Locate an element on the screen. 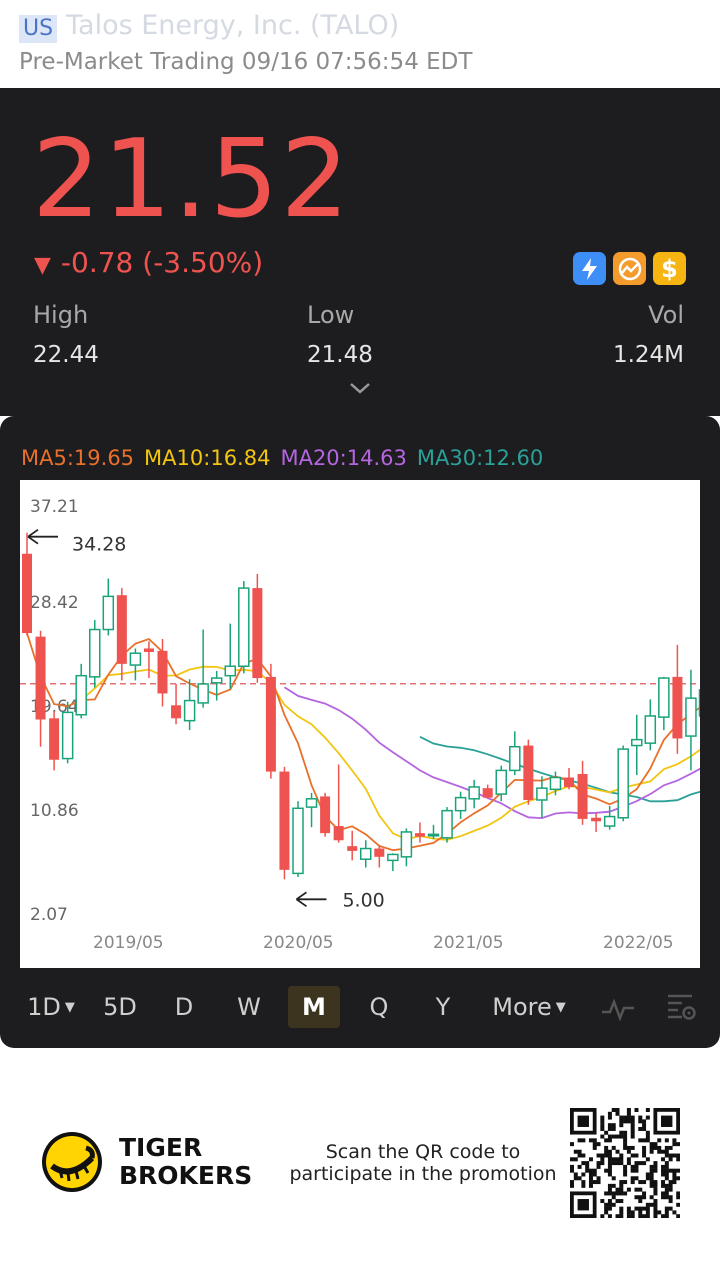 The width and height of the screenshot is (720, 1278). ma-legend: MA5:19.65 MA10:16.84 MA20:14.63 MA30:12.60 is located at coordinates (287, 458).